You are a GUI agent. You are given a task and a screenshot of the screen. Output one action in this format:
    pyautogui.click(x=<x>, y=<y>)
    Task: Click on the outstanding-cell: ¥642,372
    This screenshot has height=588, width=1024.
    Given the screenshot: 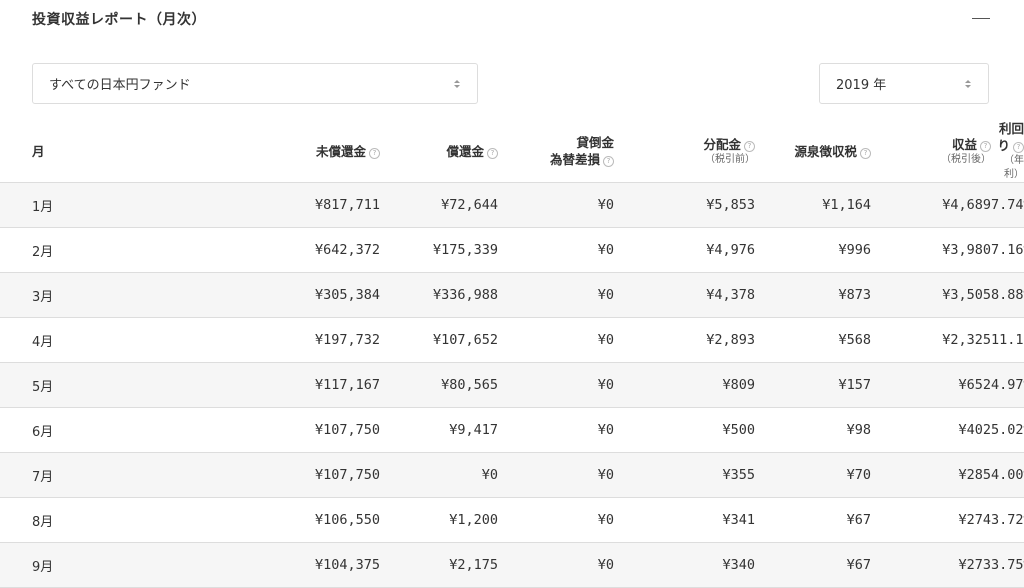 What is the action you would take?
    pyautogui.click(x=270, y=250)
    